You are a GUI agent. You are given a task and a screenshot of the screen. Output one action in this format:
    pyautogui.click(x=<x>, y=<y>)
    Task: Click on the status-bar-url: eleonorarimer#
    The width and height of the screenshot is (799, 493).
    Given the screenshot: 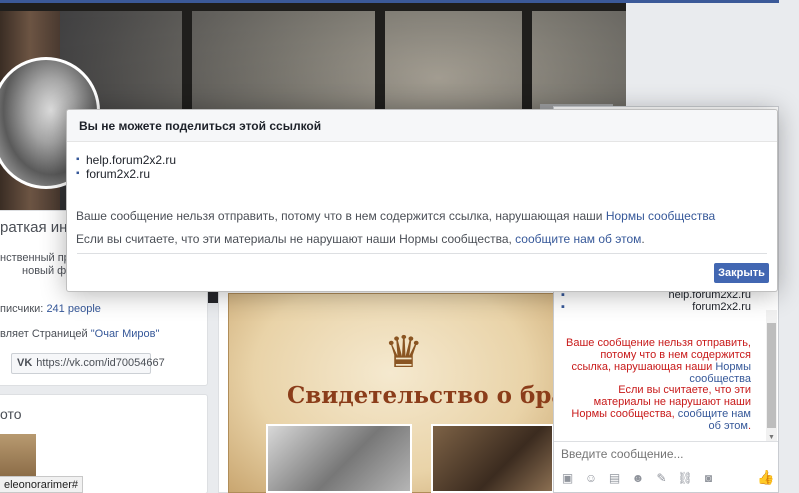 What is the action you would take?
    pyautogui.click(x=41, y=484)
    